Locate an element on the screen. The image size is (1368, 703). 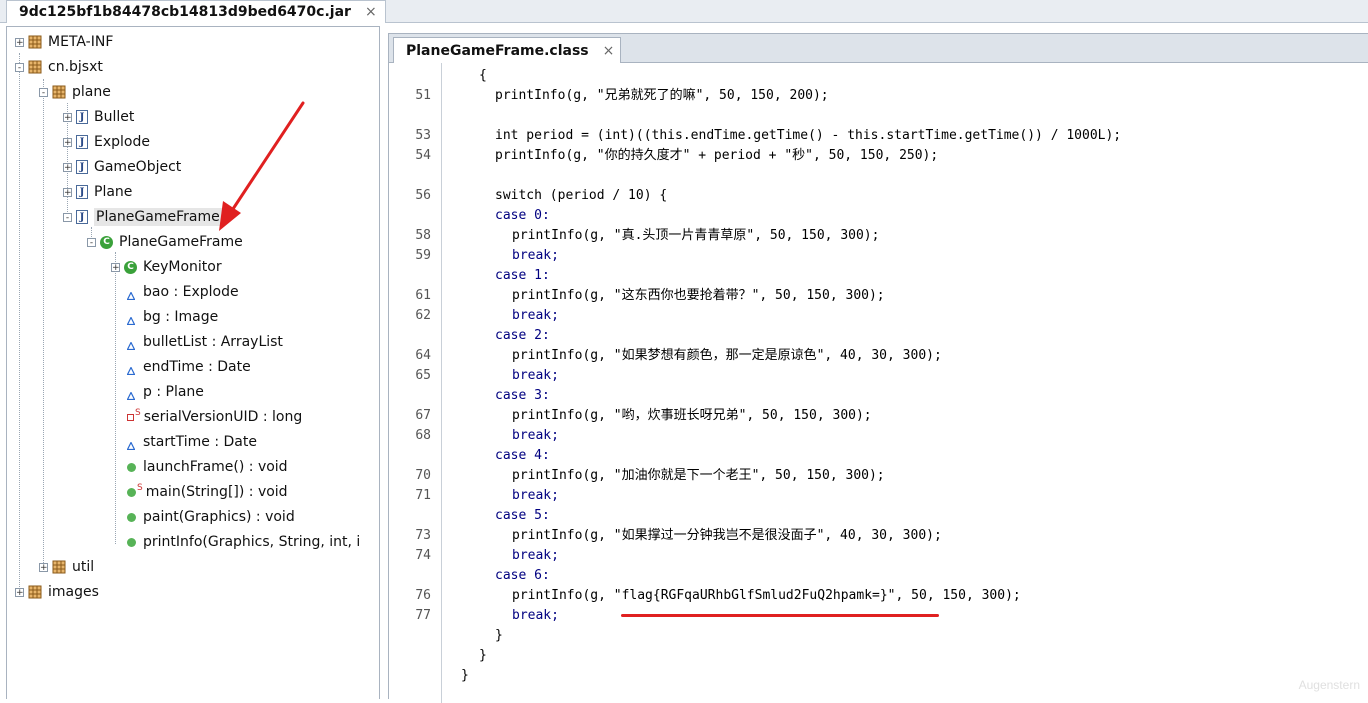
watermark: Augenstern is located at coordinates (1329, 685).